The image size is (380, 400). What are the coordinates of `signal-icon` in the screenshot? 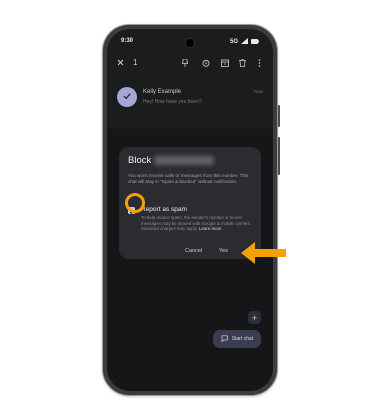 It's located at (244, 42).